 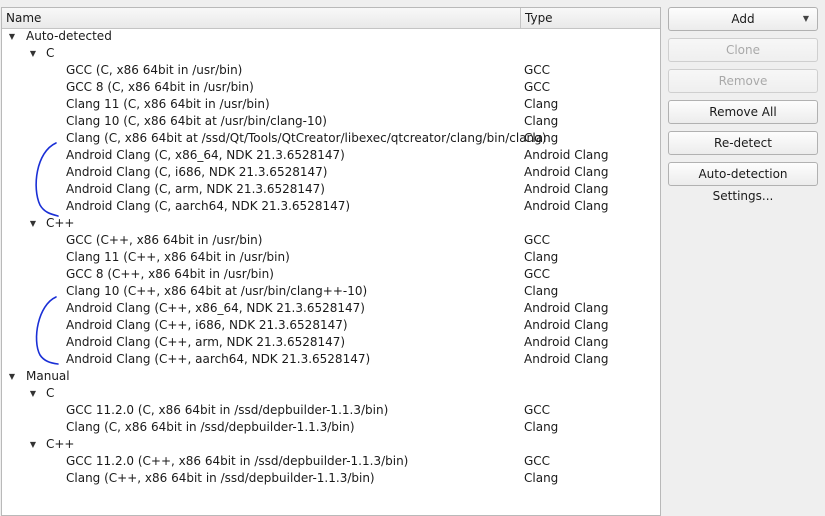 What do you see at coordinates (743, 50) in the screenshot?
I see `clone-button: Clone` at bounding box center [743, 50].